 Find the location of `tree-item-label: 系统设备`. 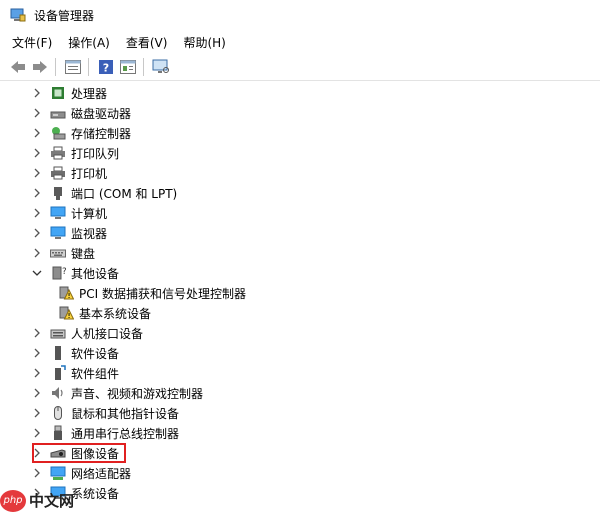

tree-item-label: 系统设备 is located at coordinates (95, 493).